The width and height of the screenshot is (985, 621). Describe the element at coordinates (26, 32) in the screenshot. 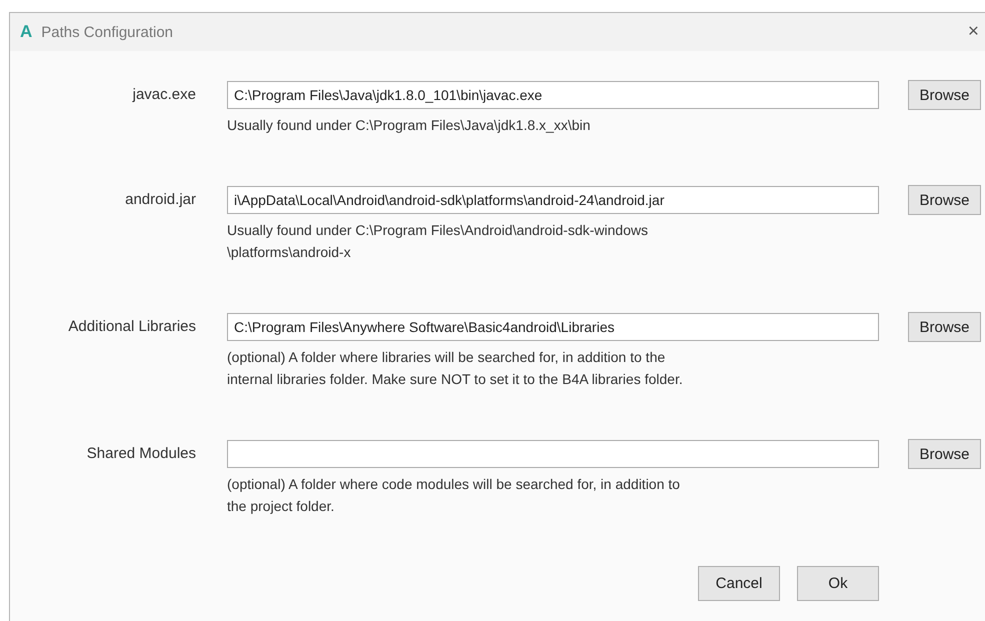

I see `app-logo: A` at that location.